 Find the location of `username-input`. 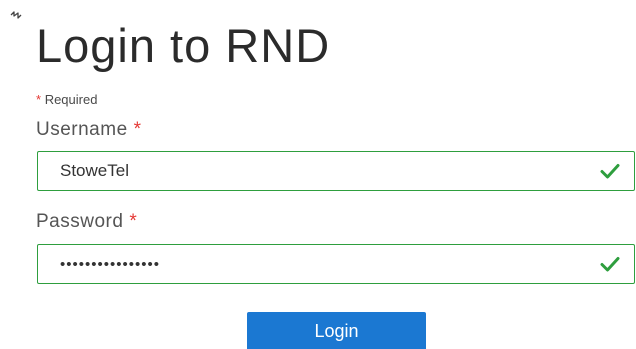

username-input is located at coordinates (308, 171).